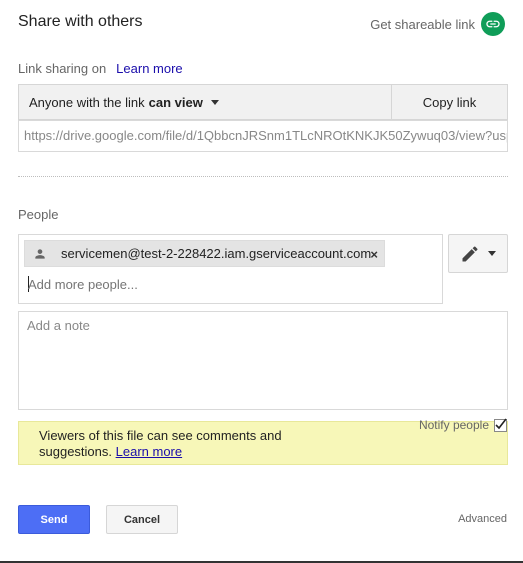 This screenshot has height=563, width=523. What do you see at coordinates (149, 68) in the screenshot?
I see `link-sharing-learn-more: Learn more` at bounding box center [149, 68].